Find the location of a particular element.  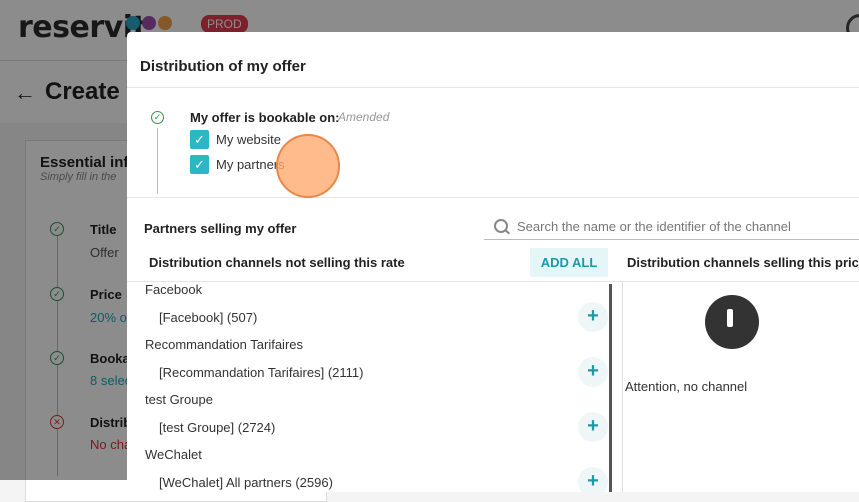

warning-icon is located at coordinates (732, 322).